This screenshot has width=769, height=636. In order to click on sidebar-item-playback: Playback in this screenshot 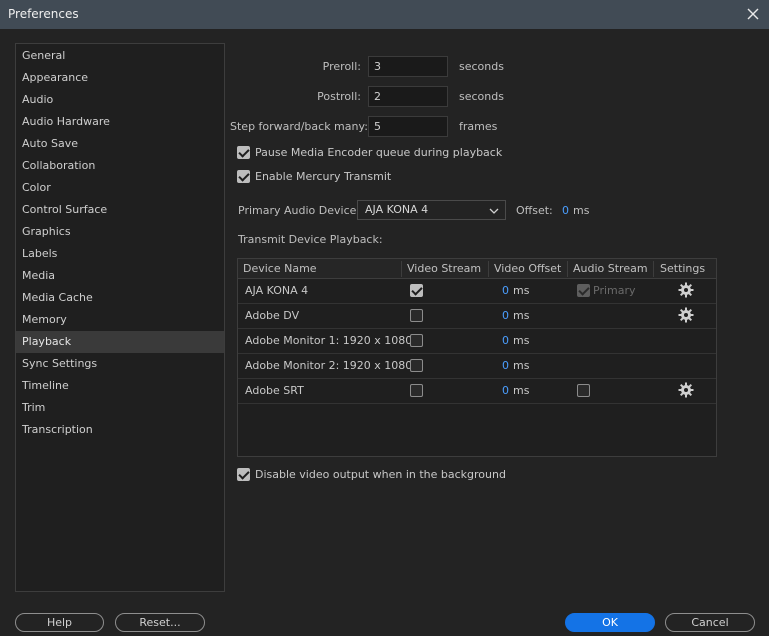, I will do `click(120, 342)`.